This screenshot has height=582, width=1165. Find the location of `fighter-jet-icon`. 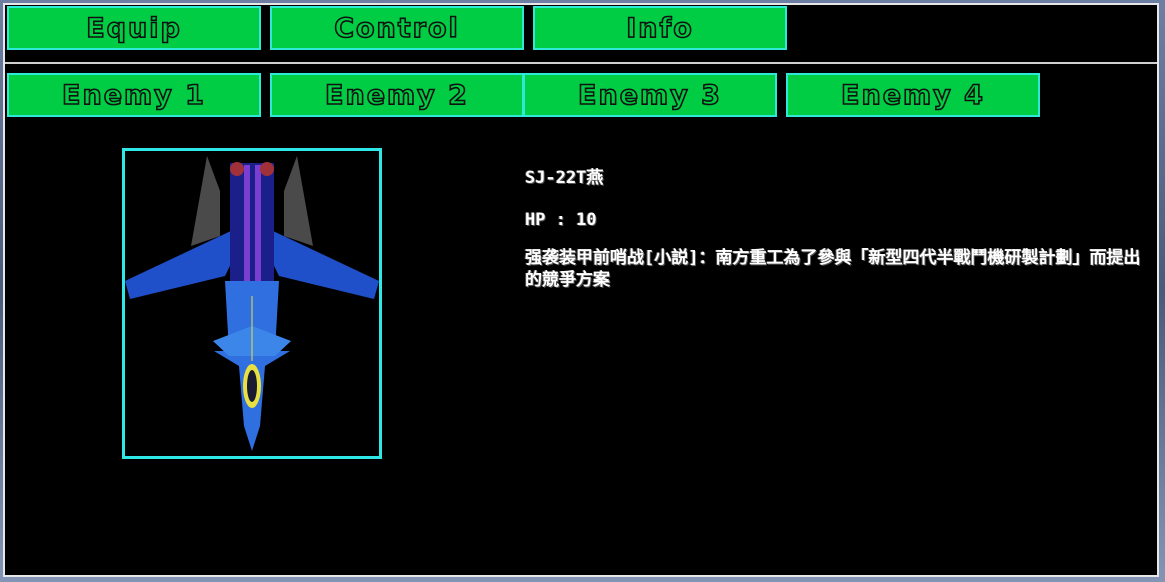

fighter-jet-icon is located at coordinates (252, 303).